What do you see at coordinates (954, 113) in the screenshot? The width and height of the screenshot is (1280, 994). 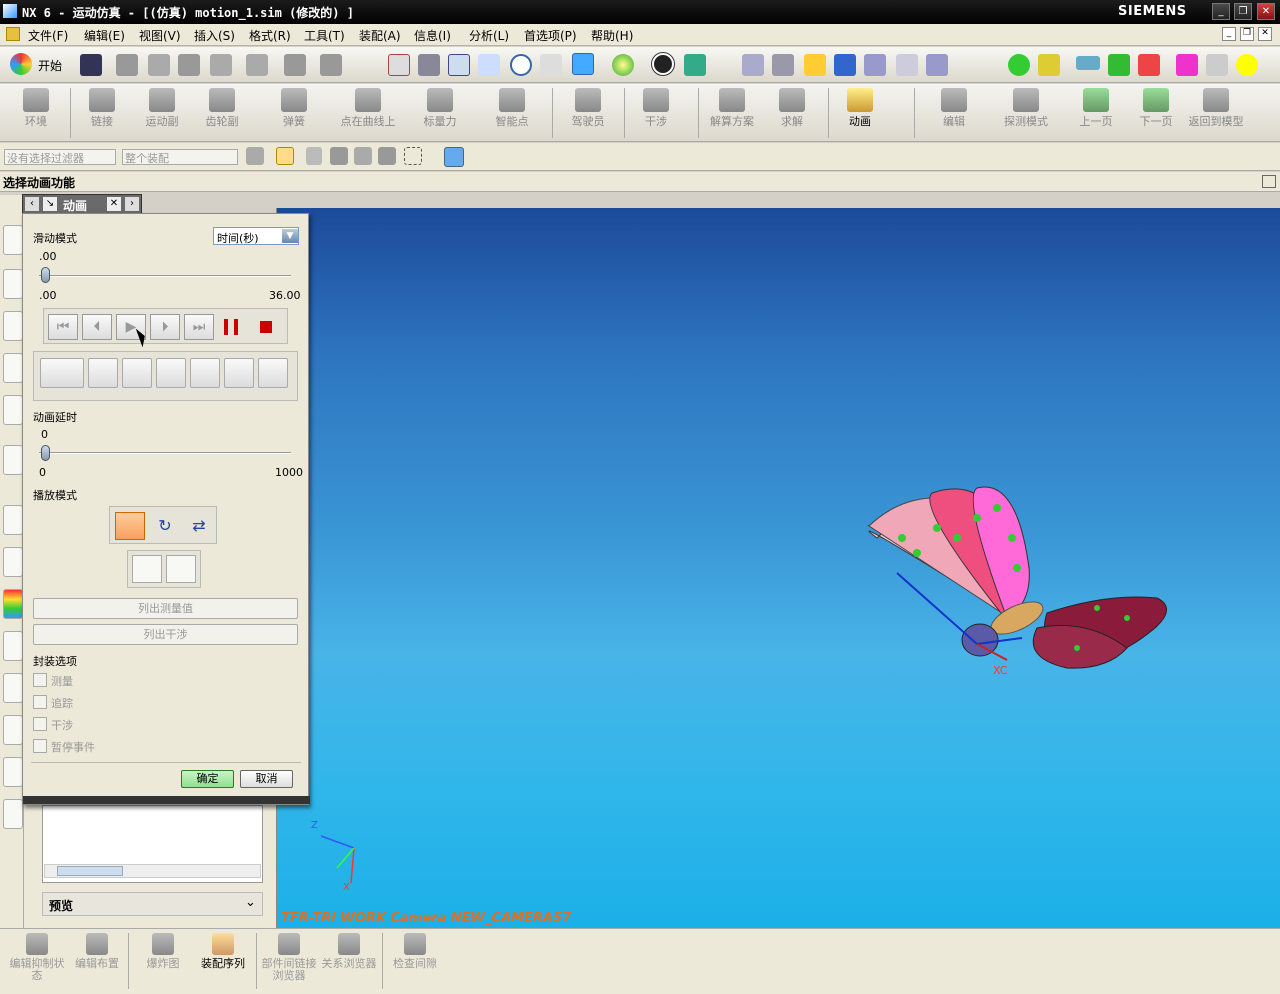 I see `tool-edit: 编辑` at bounding box center [954, 113].